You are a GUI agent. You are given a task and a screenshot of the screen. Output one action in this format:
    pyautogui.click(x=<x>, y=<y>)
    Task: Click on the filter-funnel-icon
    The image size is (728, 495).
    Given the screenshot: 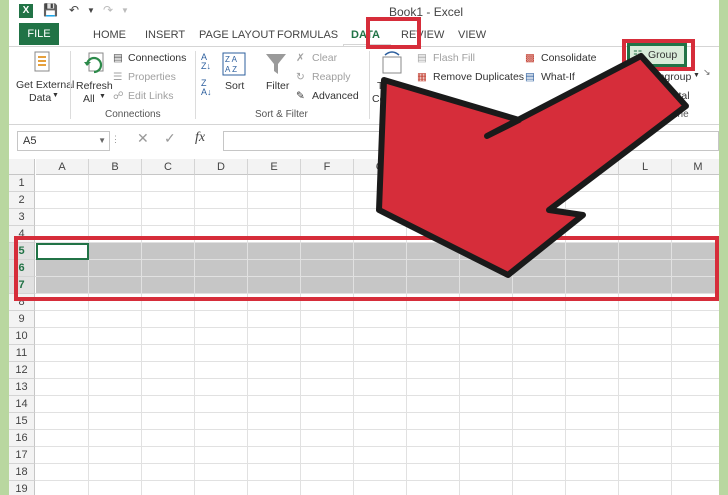 What is the action you would take?
    pyautogui.click(x=276, y=64)
    